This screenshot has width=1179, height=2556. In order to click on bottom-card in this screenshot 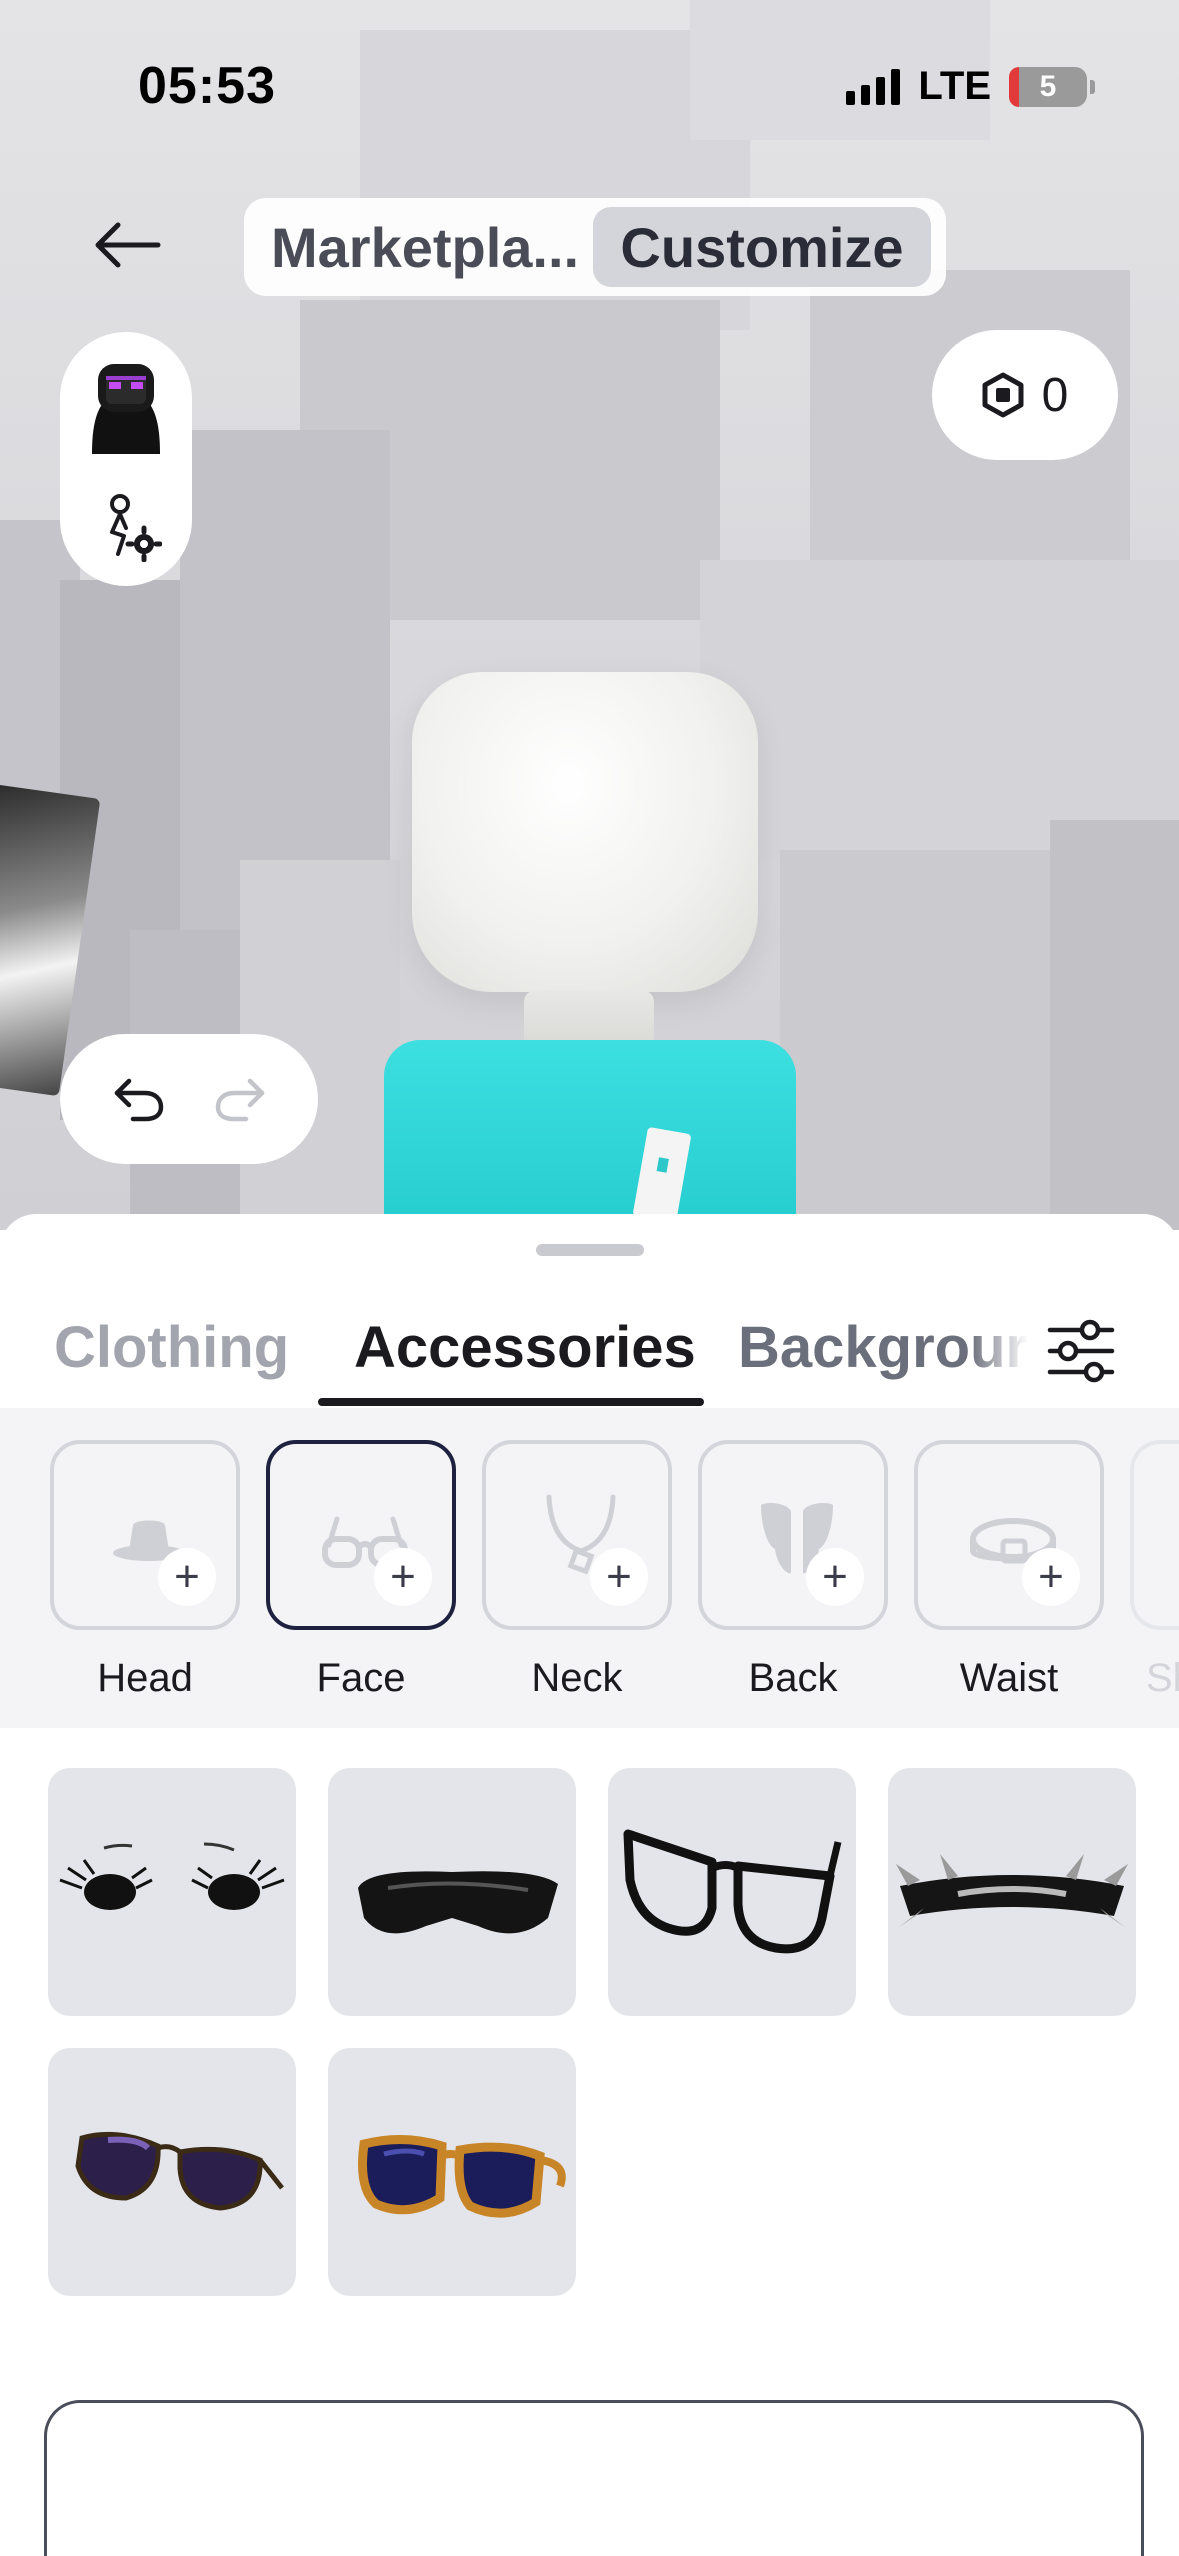, I will do `click(594, 2478)`.